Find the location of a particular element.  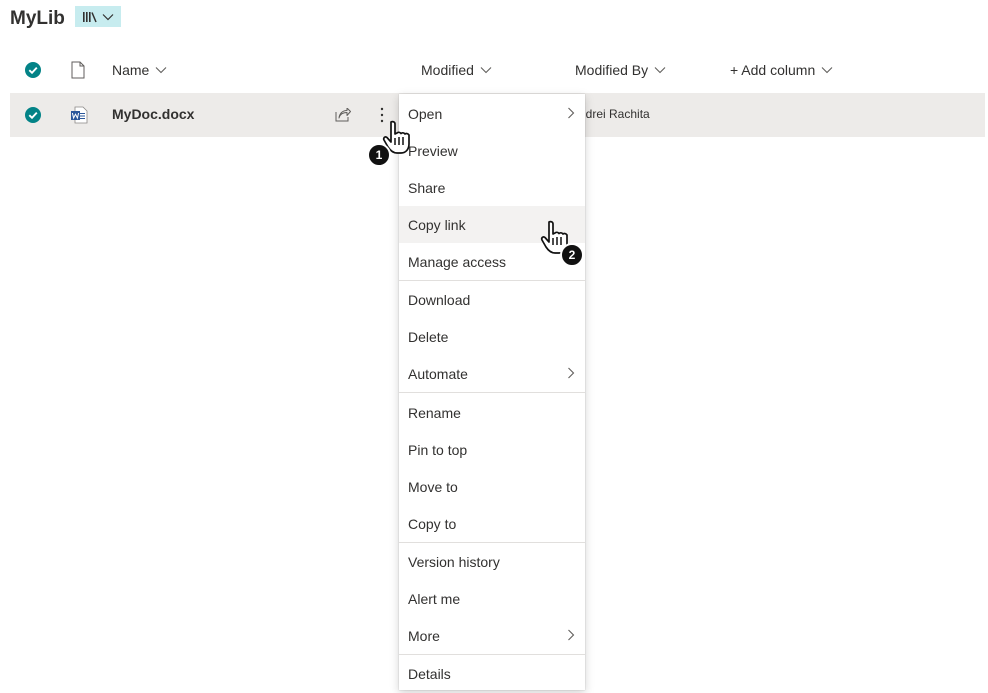

menu-item-move-to: Move to is located at coordinates (492, 486).